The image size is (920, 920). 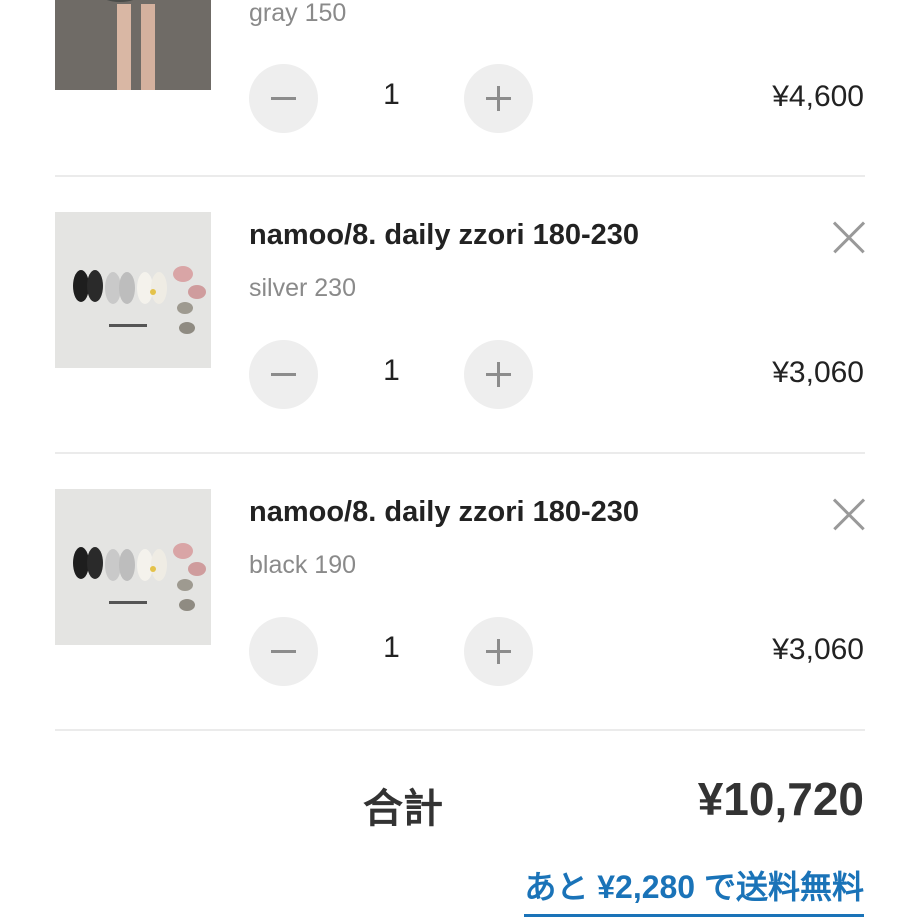 What do you see at coordinates (403, 809) in the screenshot?
I see `total-label: 合計` at bounding box center [403, 809].